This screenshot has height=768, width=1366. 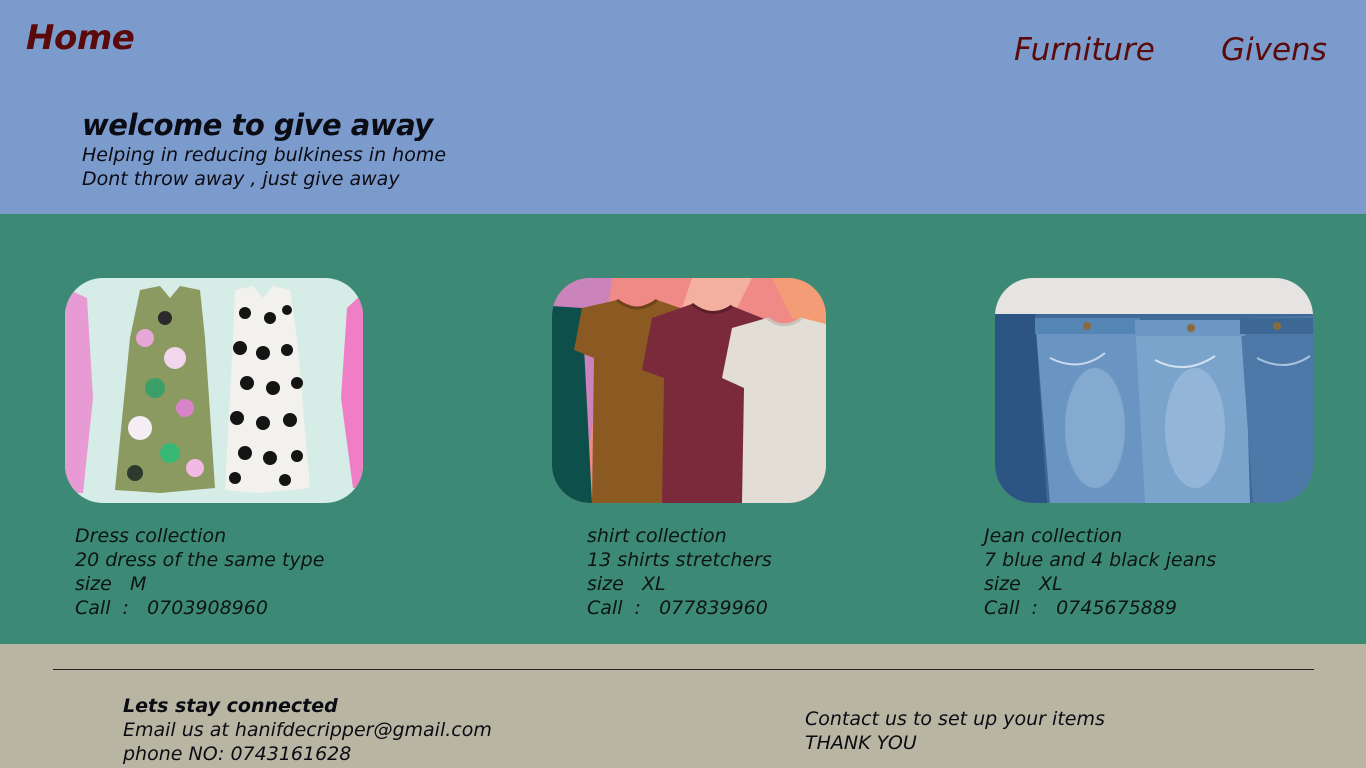 I want to click on nav-furniture-link: Furniture, so click(x=1084, y=50).